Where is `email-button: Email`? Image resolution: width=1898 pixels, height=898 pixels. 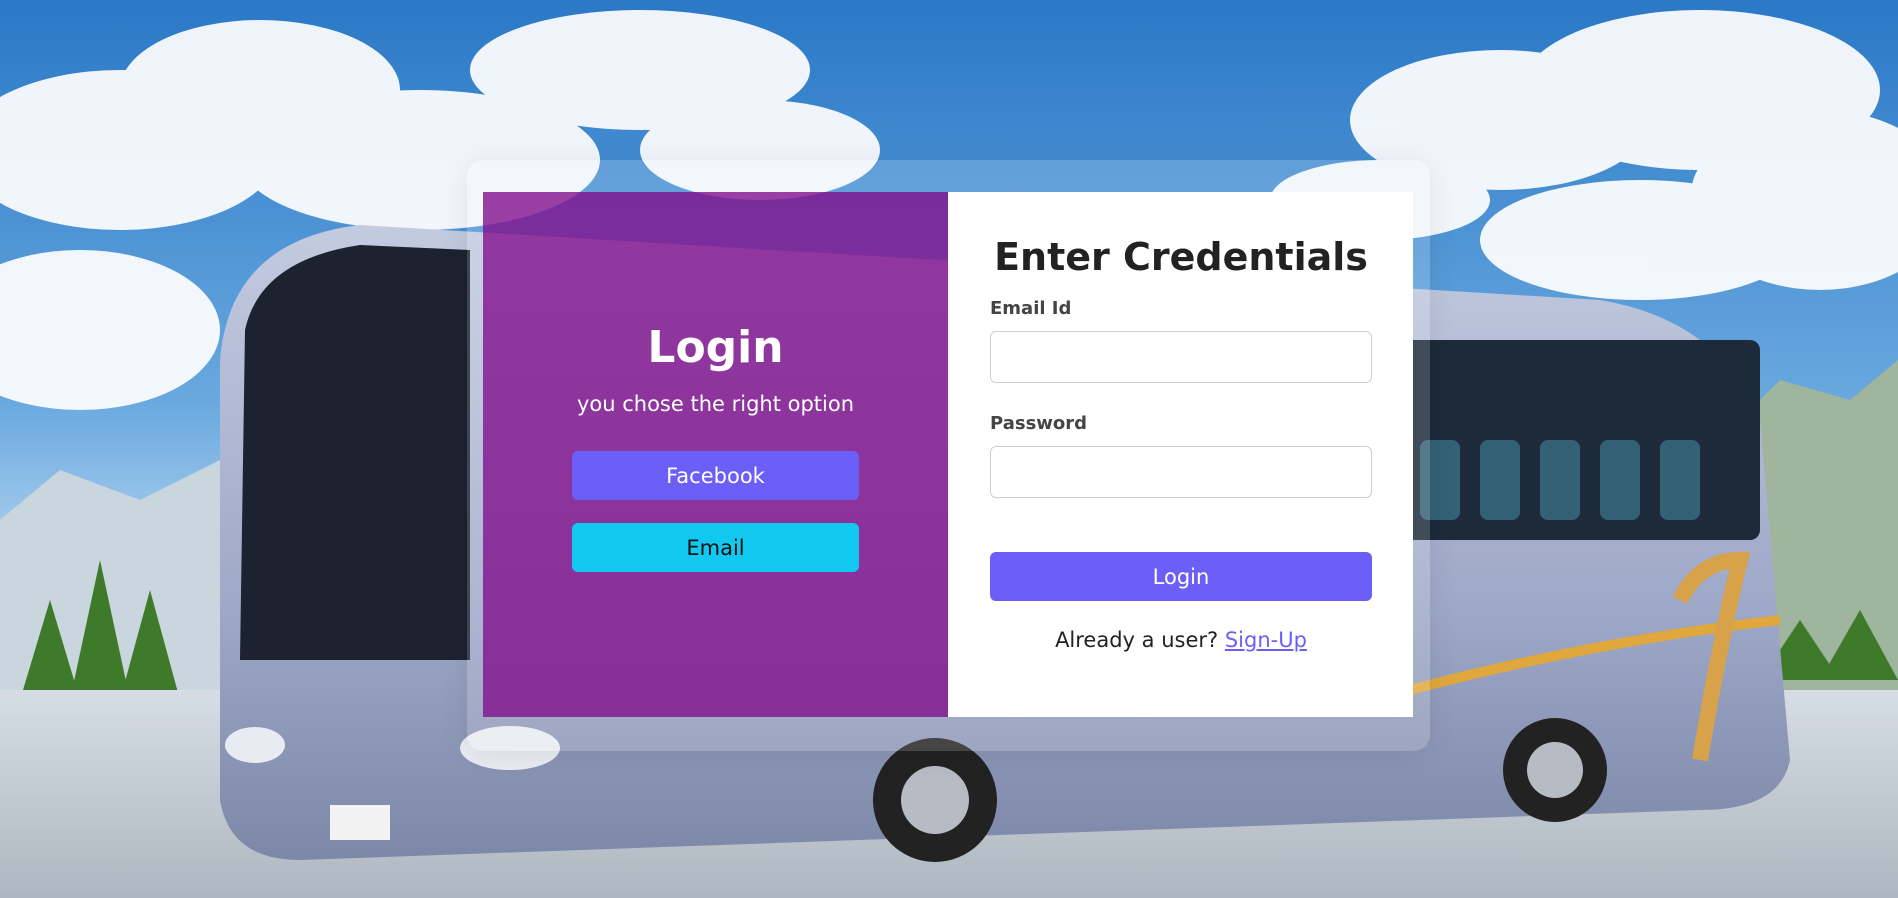
email-button: Email is located at coordinates (715, 547).